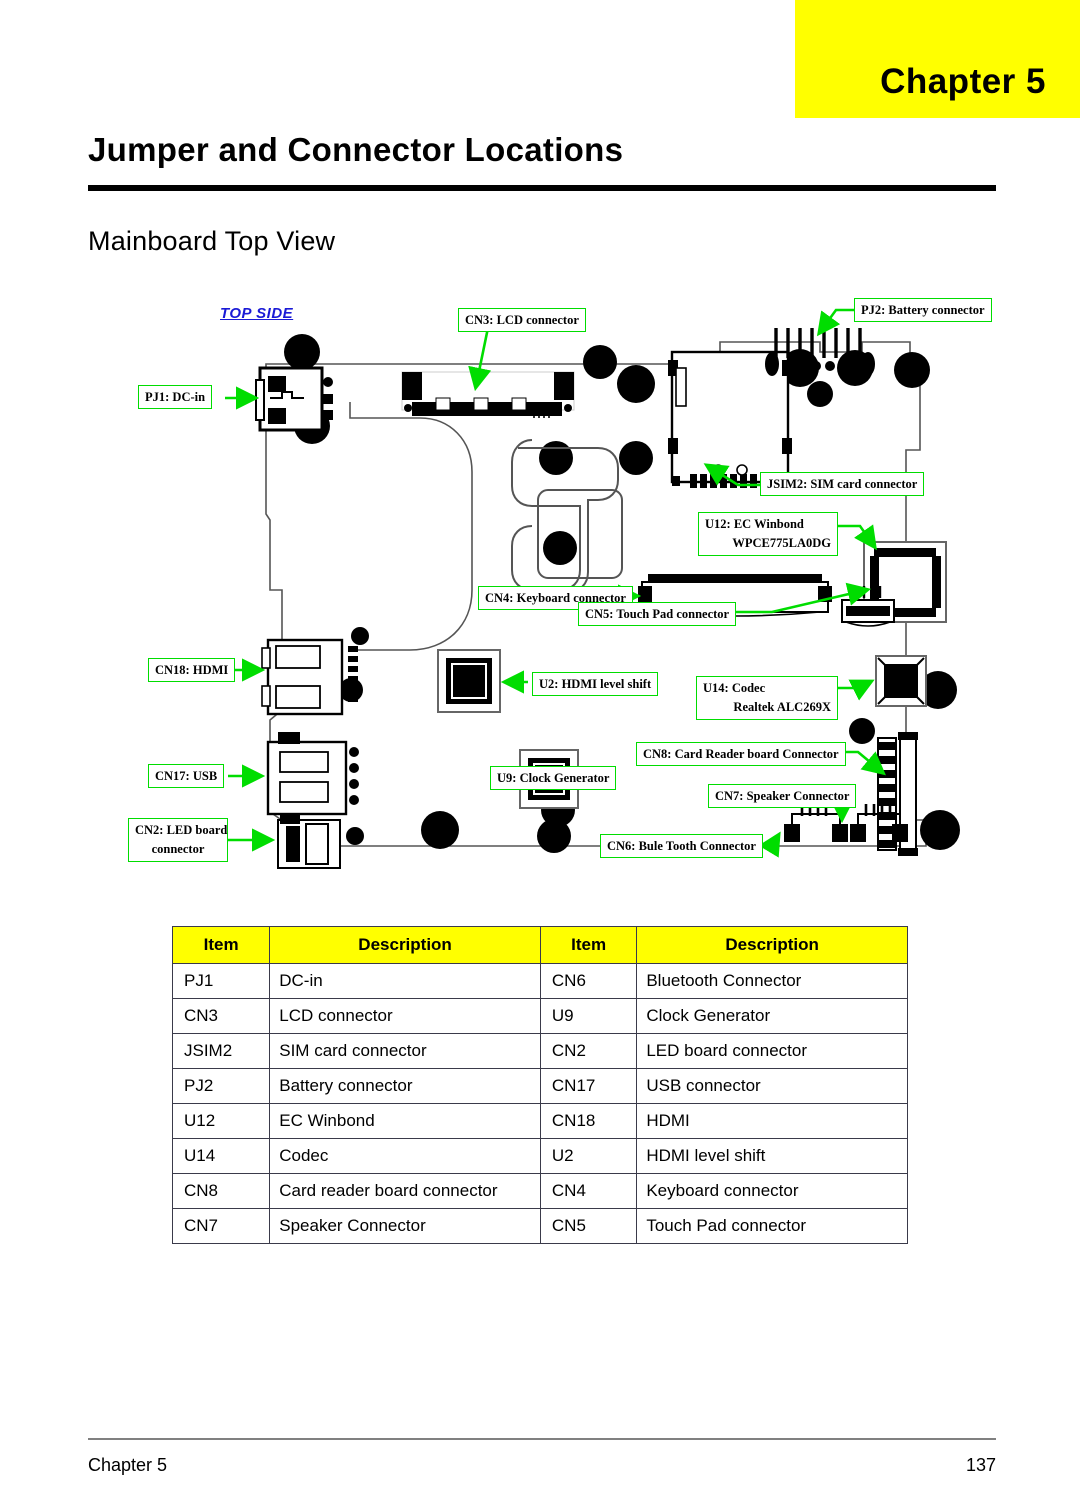 This screenshot has height=1512, width=1080. What do you see at coordinates (781, 542) in the screenshot?
I see `callout-u12-line2: WPCE775LA0DG` at bounding box center [781, 542].